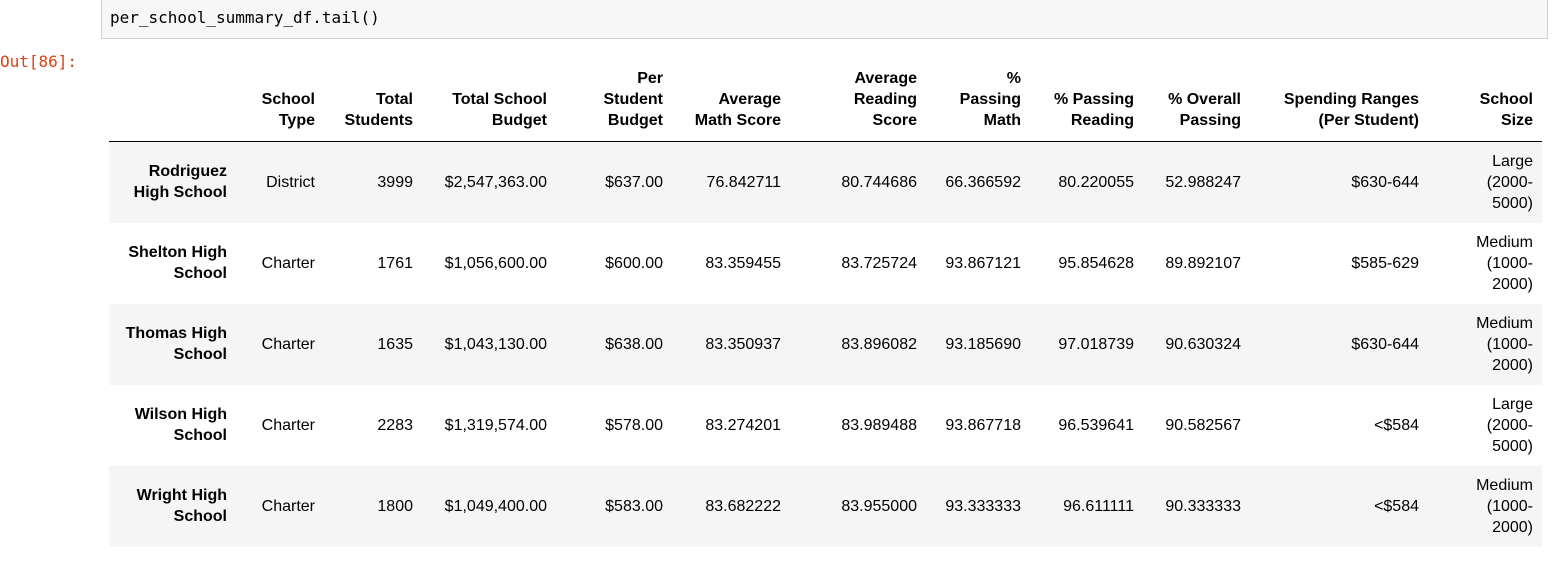  Describe the element at coordinates (499, 110) in the screenshot. I see `col-header-label: Total School Budget` at that location.